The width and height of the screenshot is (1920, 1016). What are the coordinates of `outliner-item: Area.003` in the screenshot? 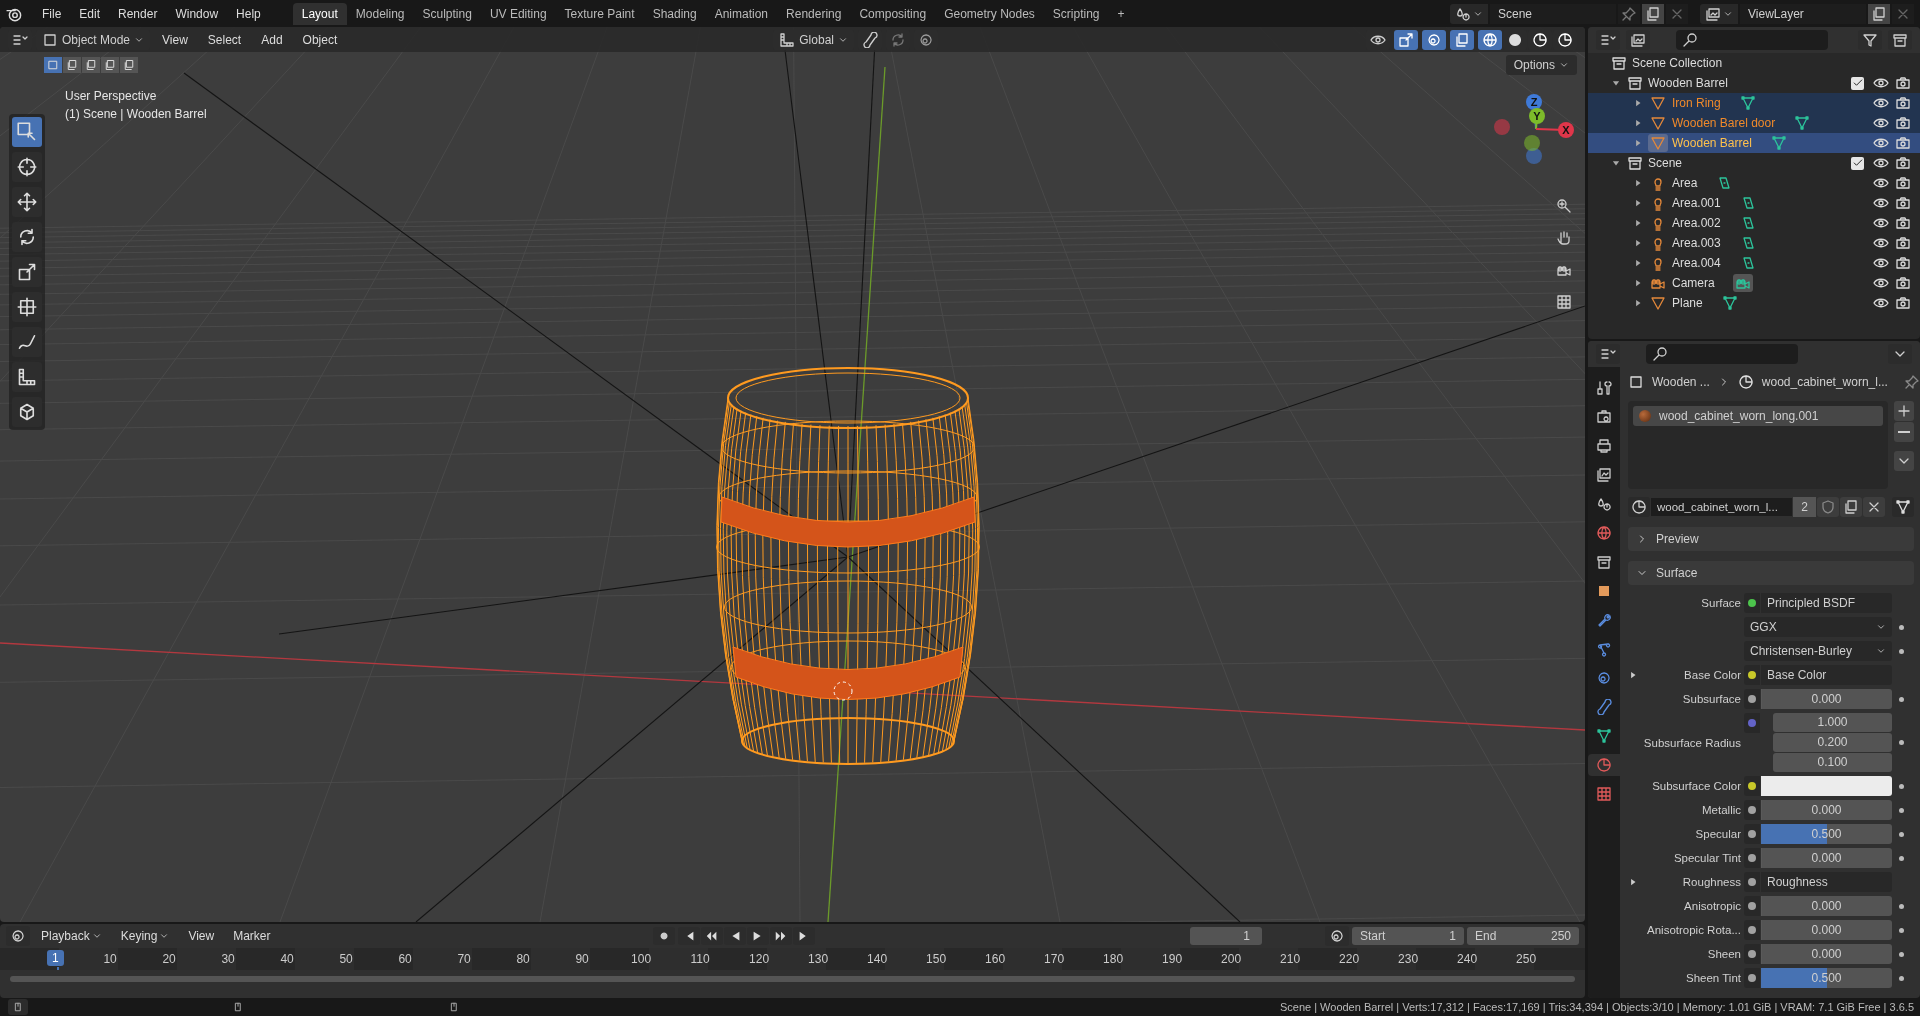 It's located at (1696, 243).